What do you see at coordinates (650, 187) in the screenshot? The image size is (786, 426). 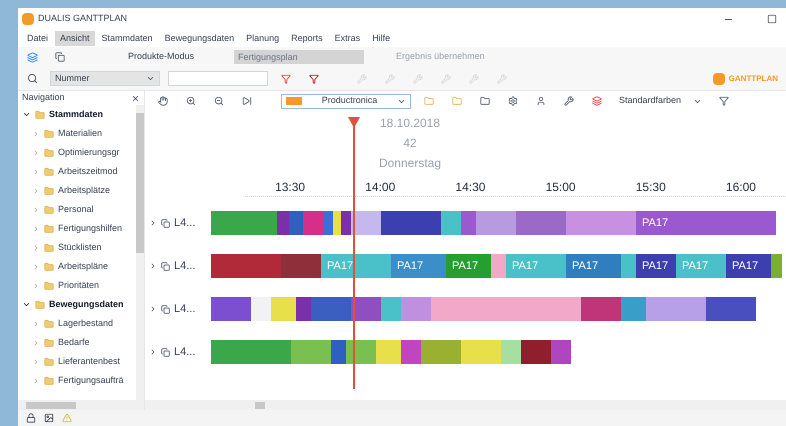 I see `time-label: 15:30` at bounding box center [650, 187].